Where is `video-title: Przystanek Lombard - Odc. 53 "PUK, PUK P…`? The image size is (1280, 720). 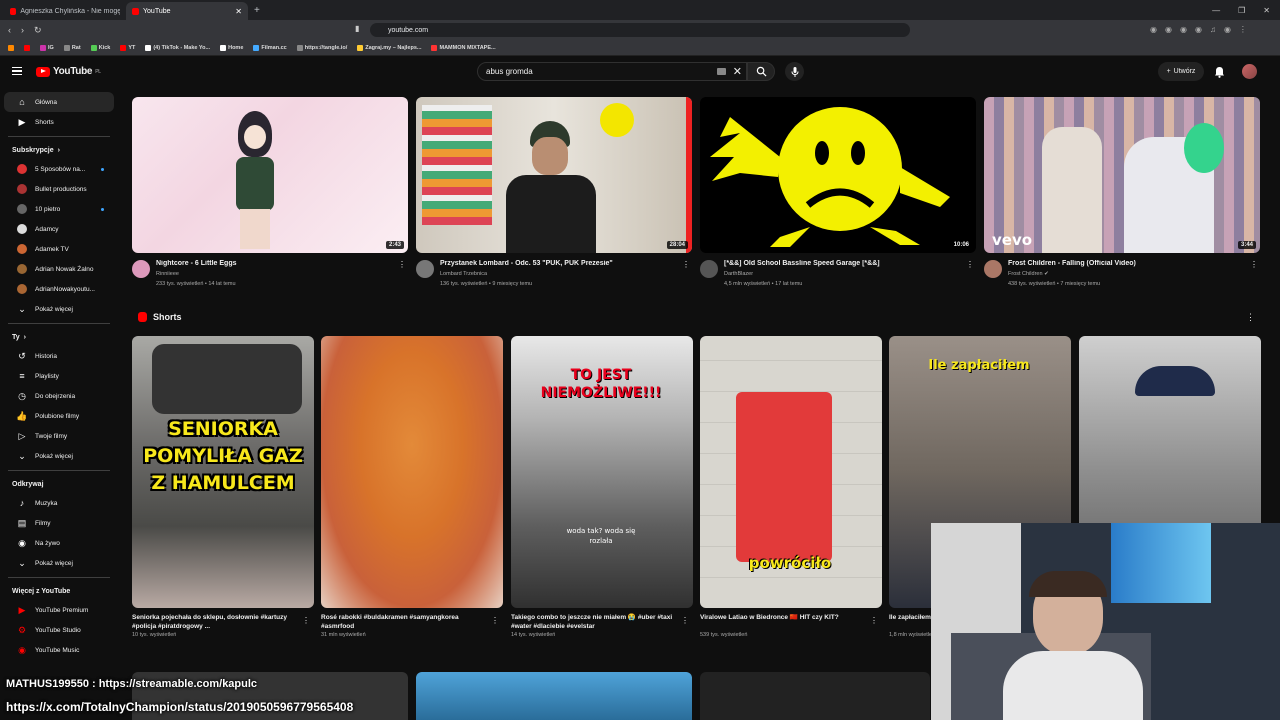
video-title: Przystanek Lombard - Odc. 53 "PUK, PUK P… is located at coordinates (560, 263).